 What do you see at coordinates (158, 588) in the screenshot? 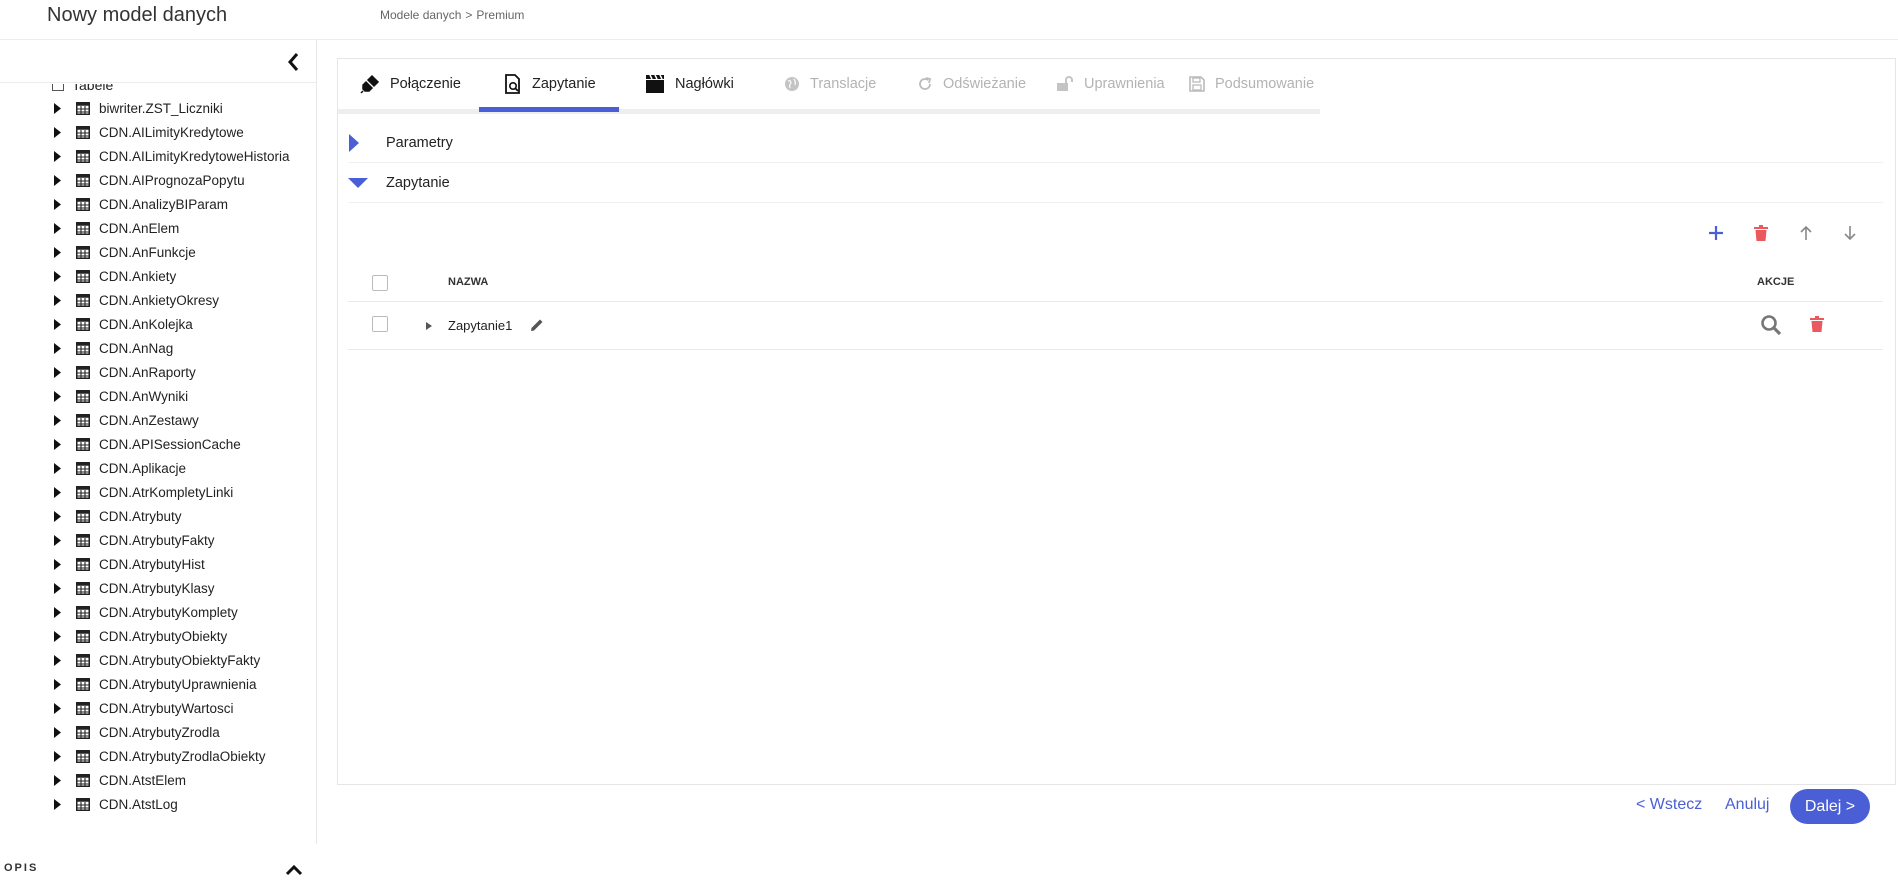
I see `sidebar-table-item: CDN.AtrybutyKlasy` at bounding box center [158, 588].